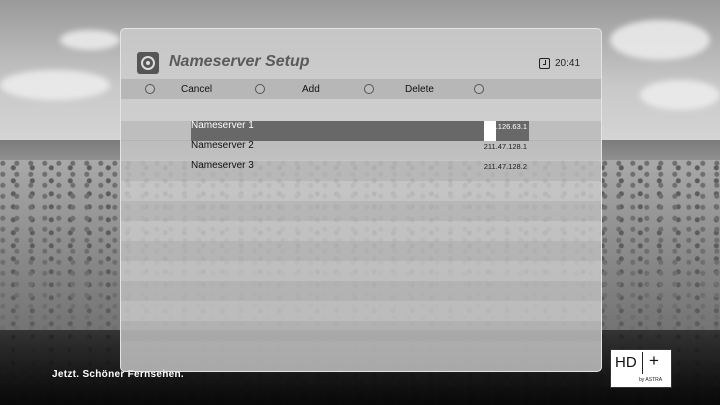 Image resolution: width=720 pixels, height=405 pixels. What do you see at coordinates (361, 89) in the screenshot?
I see `button-bar: Cancel Add Delete` at bounding box center [361, 89].